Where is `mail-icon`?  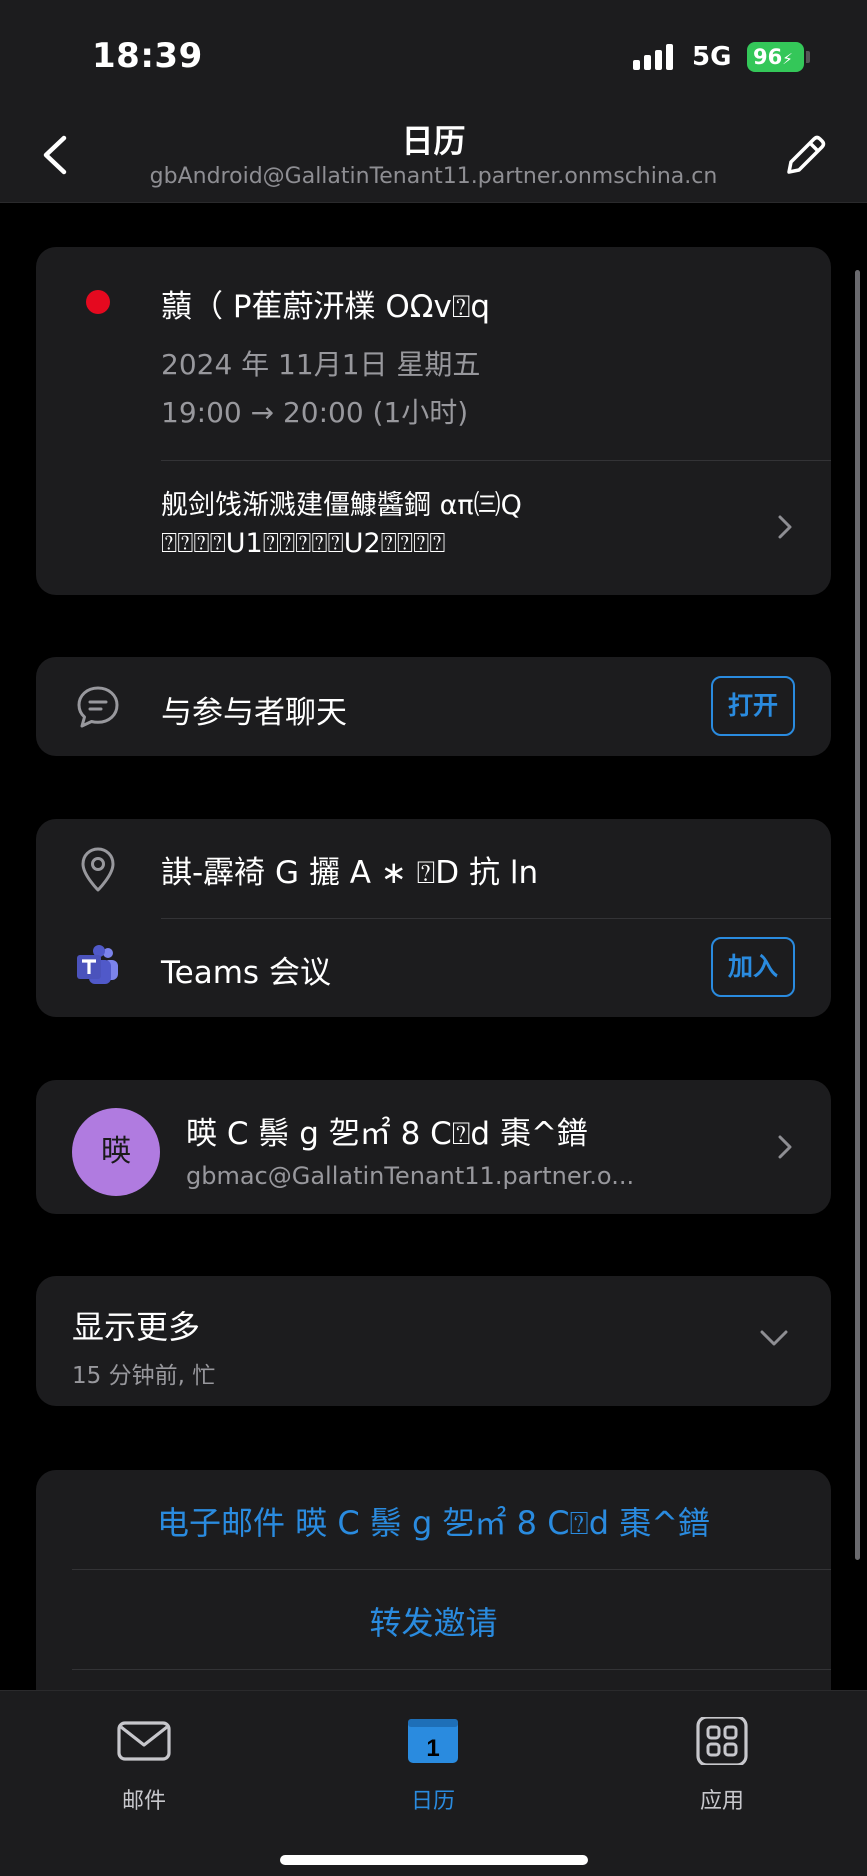 mail-icon is located at coordinates (144, 1741).